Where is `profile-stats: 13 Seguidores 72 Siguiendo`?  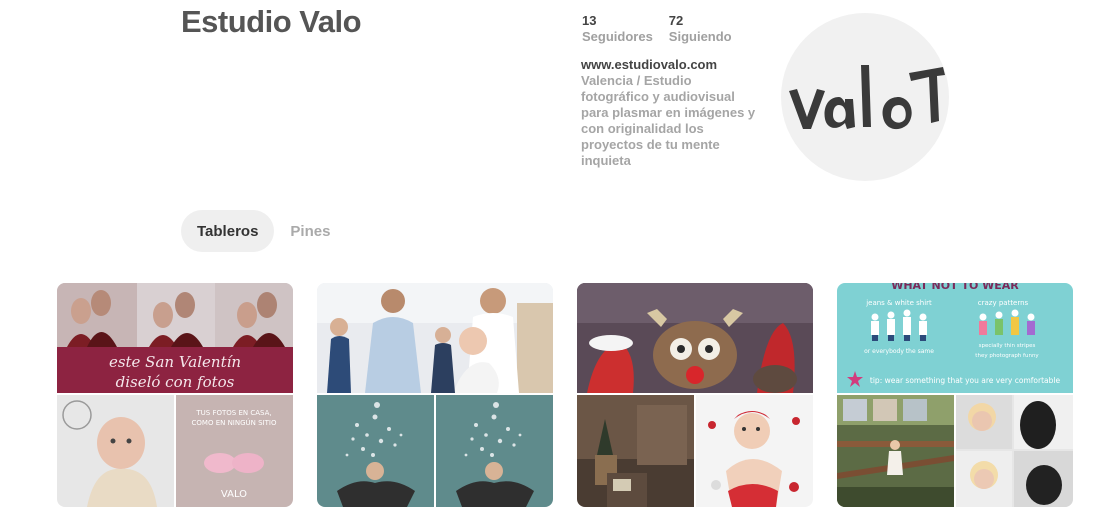
profile-stats: 13 Seguidores 72 Siguiendo is located at coordinates (657, 29).